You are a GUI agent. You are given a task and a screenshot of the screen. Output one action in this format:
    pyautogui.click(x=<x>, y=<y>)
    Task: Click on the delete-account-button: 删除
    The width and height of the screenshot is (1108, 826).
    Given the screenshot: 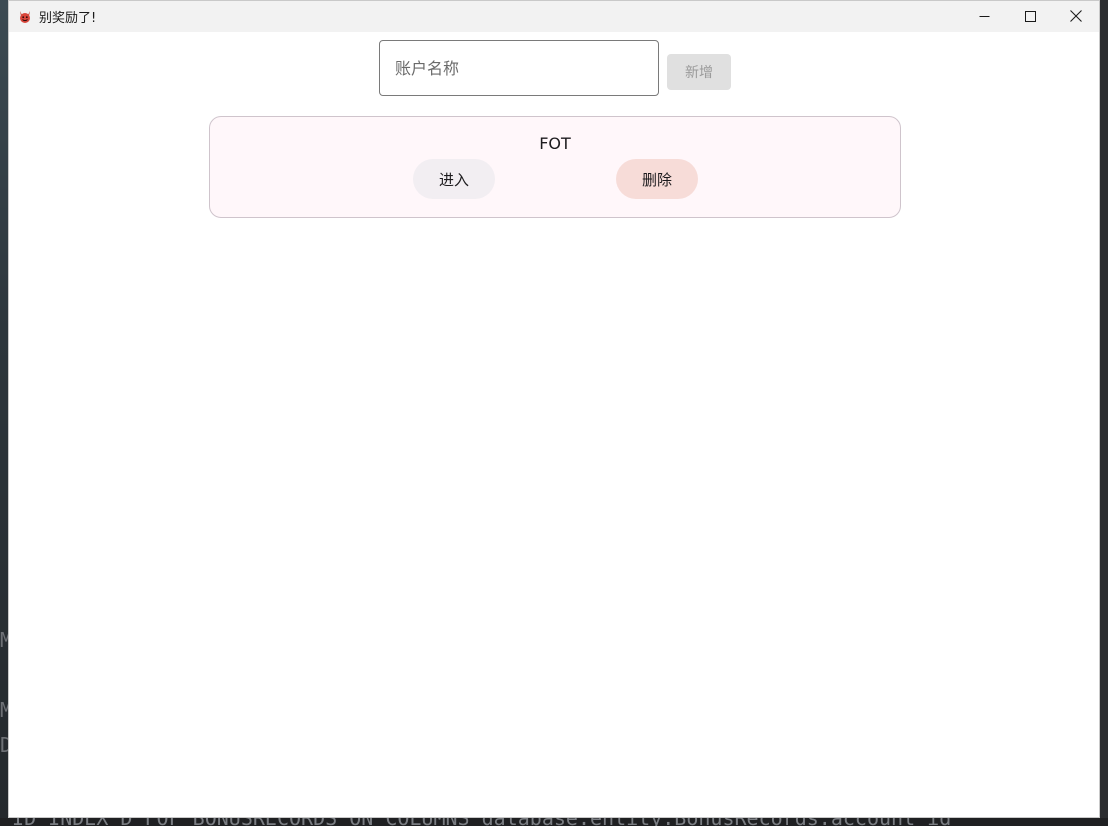 What is the action you would take?
    pyautogui.click(x=657, y=179)
    